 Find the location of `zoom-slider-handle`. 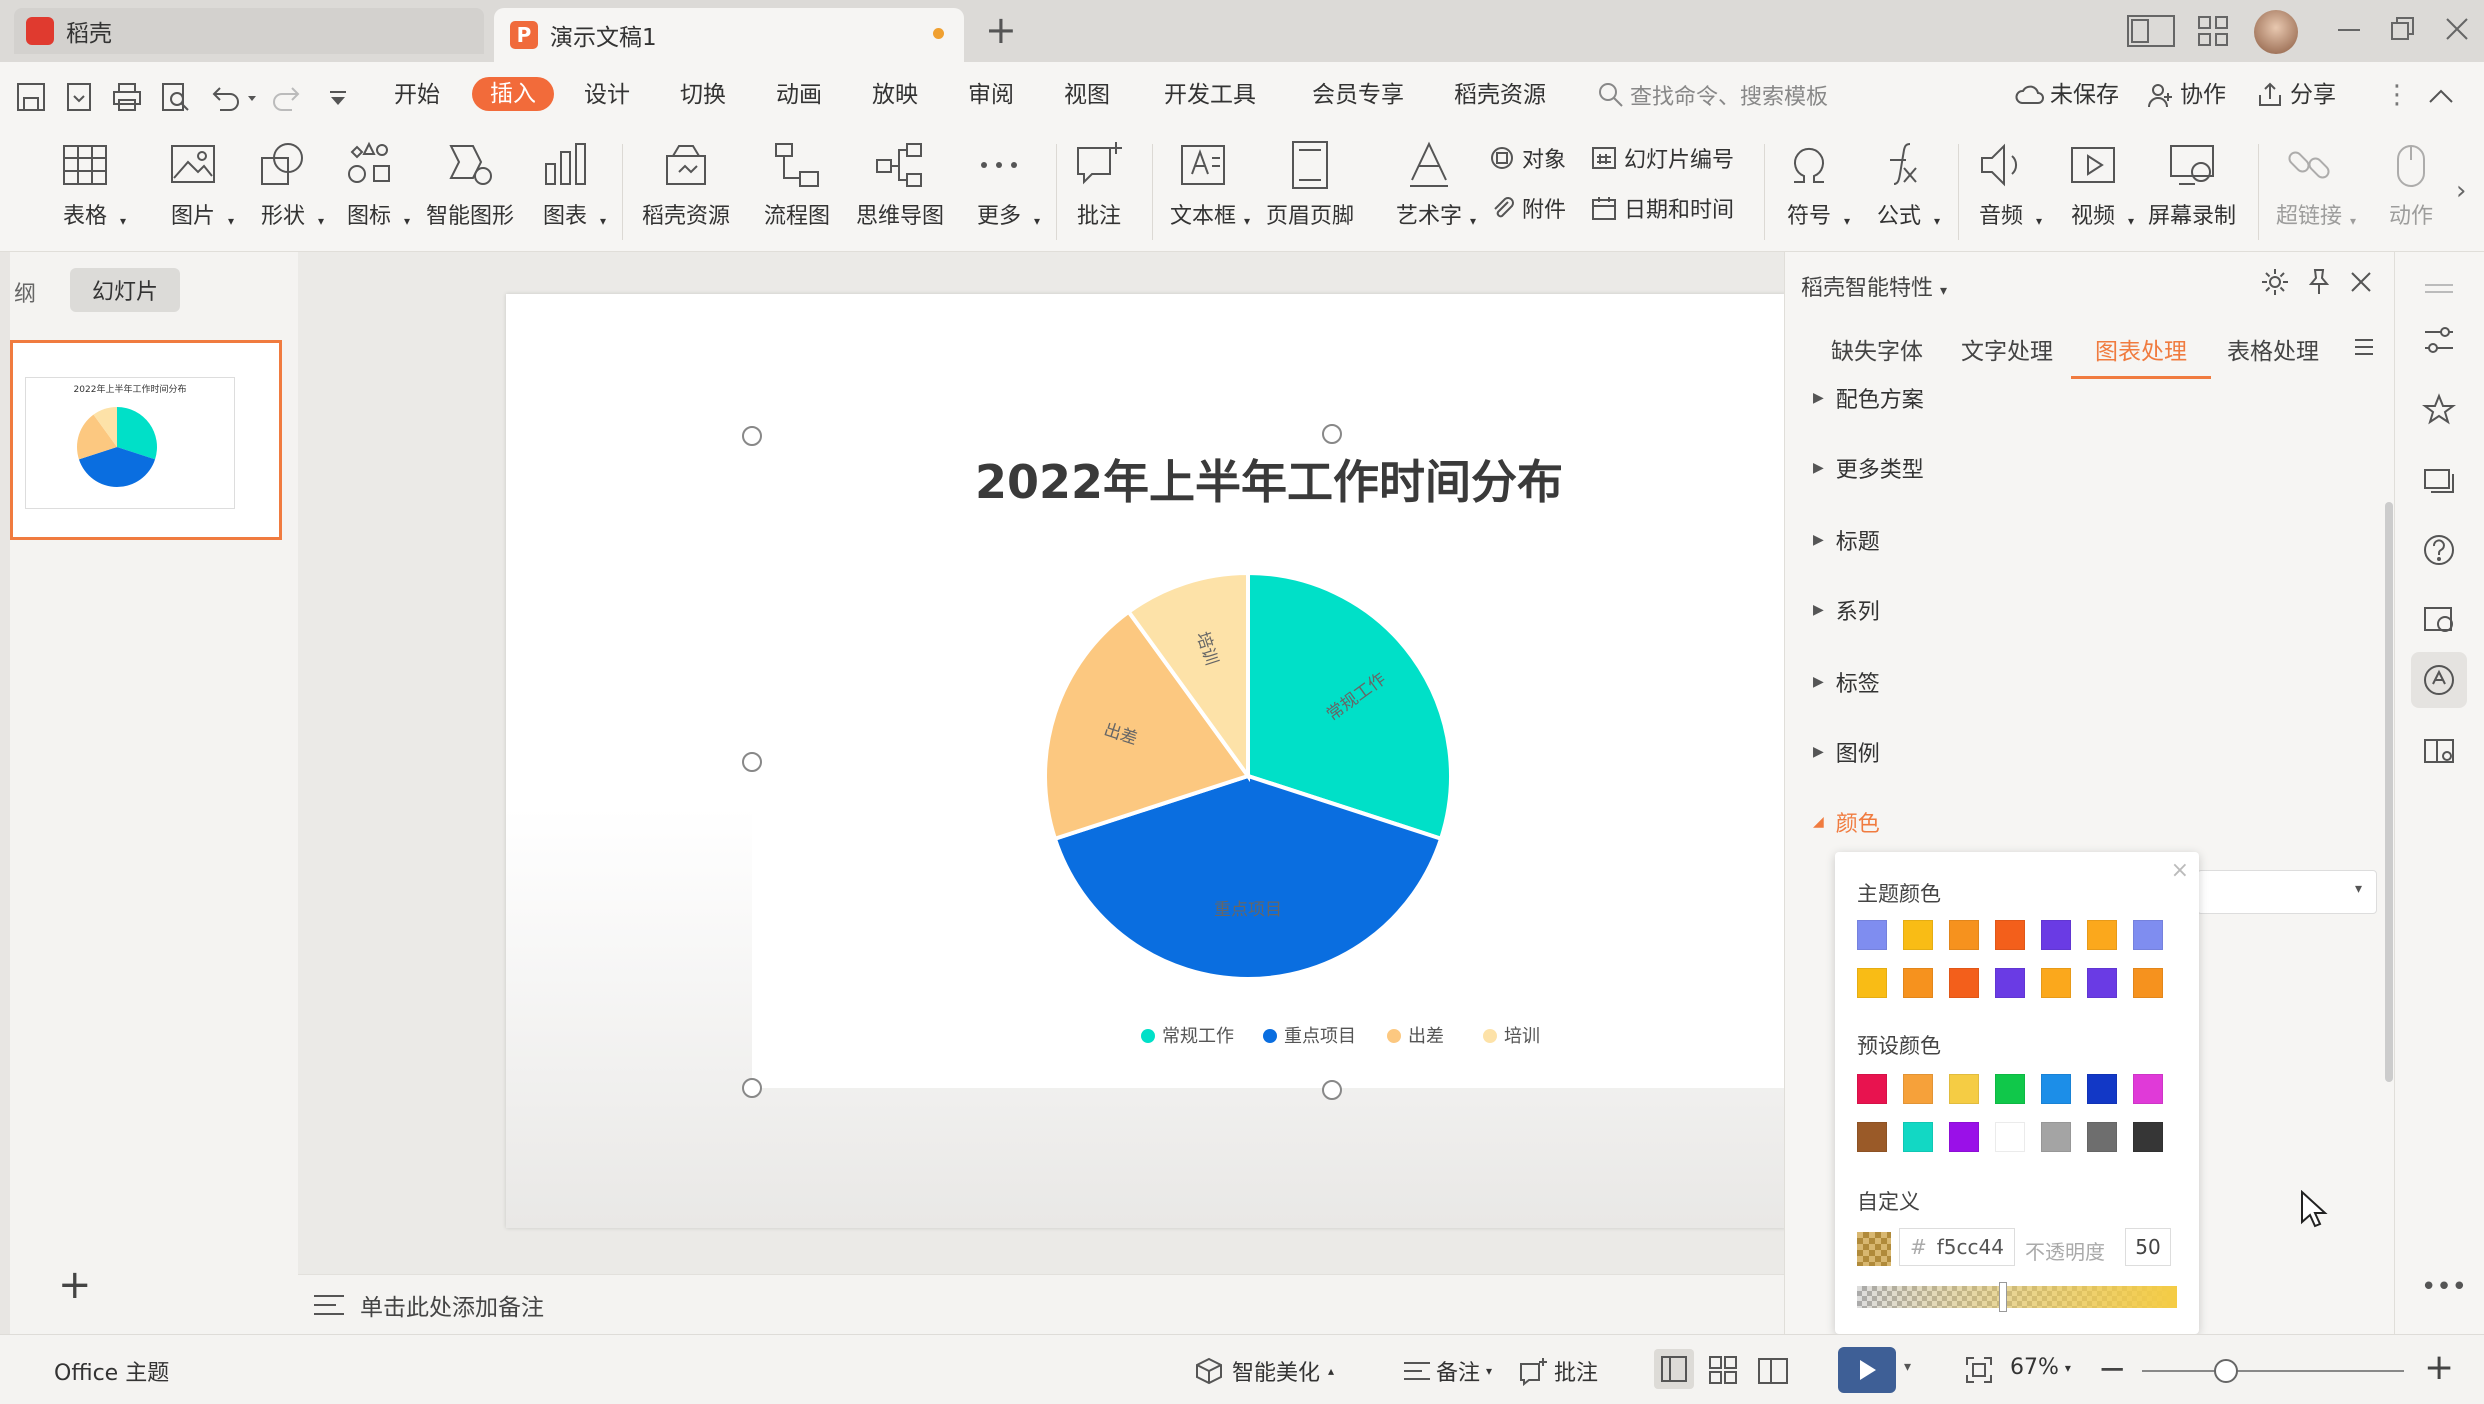

zoom-slider-handle is located at coordinates (2226, 1371).